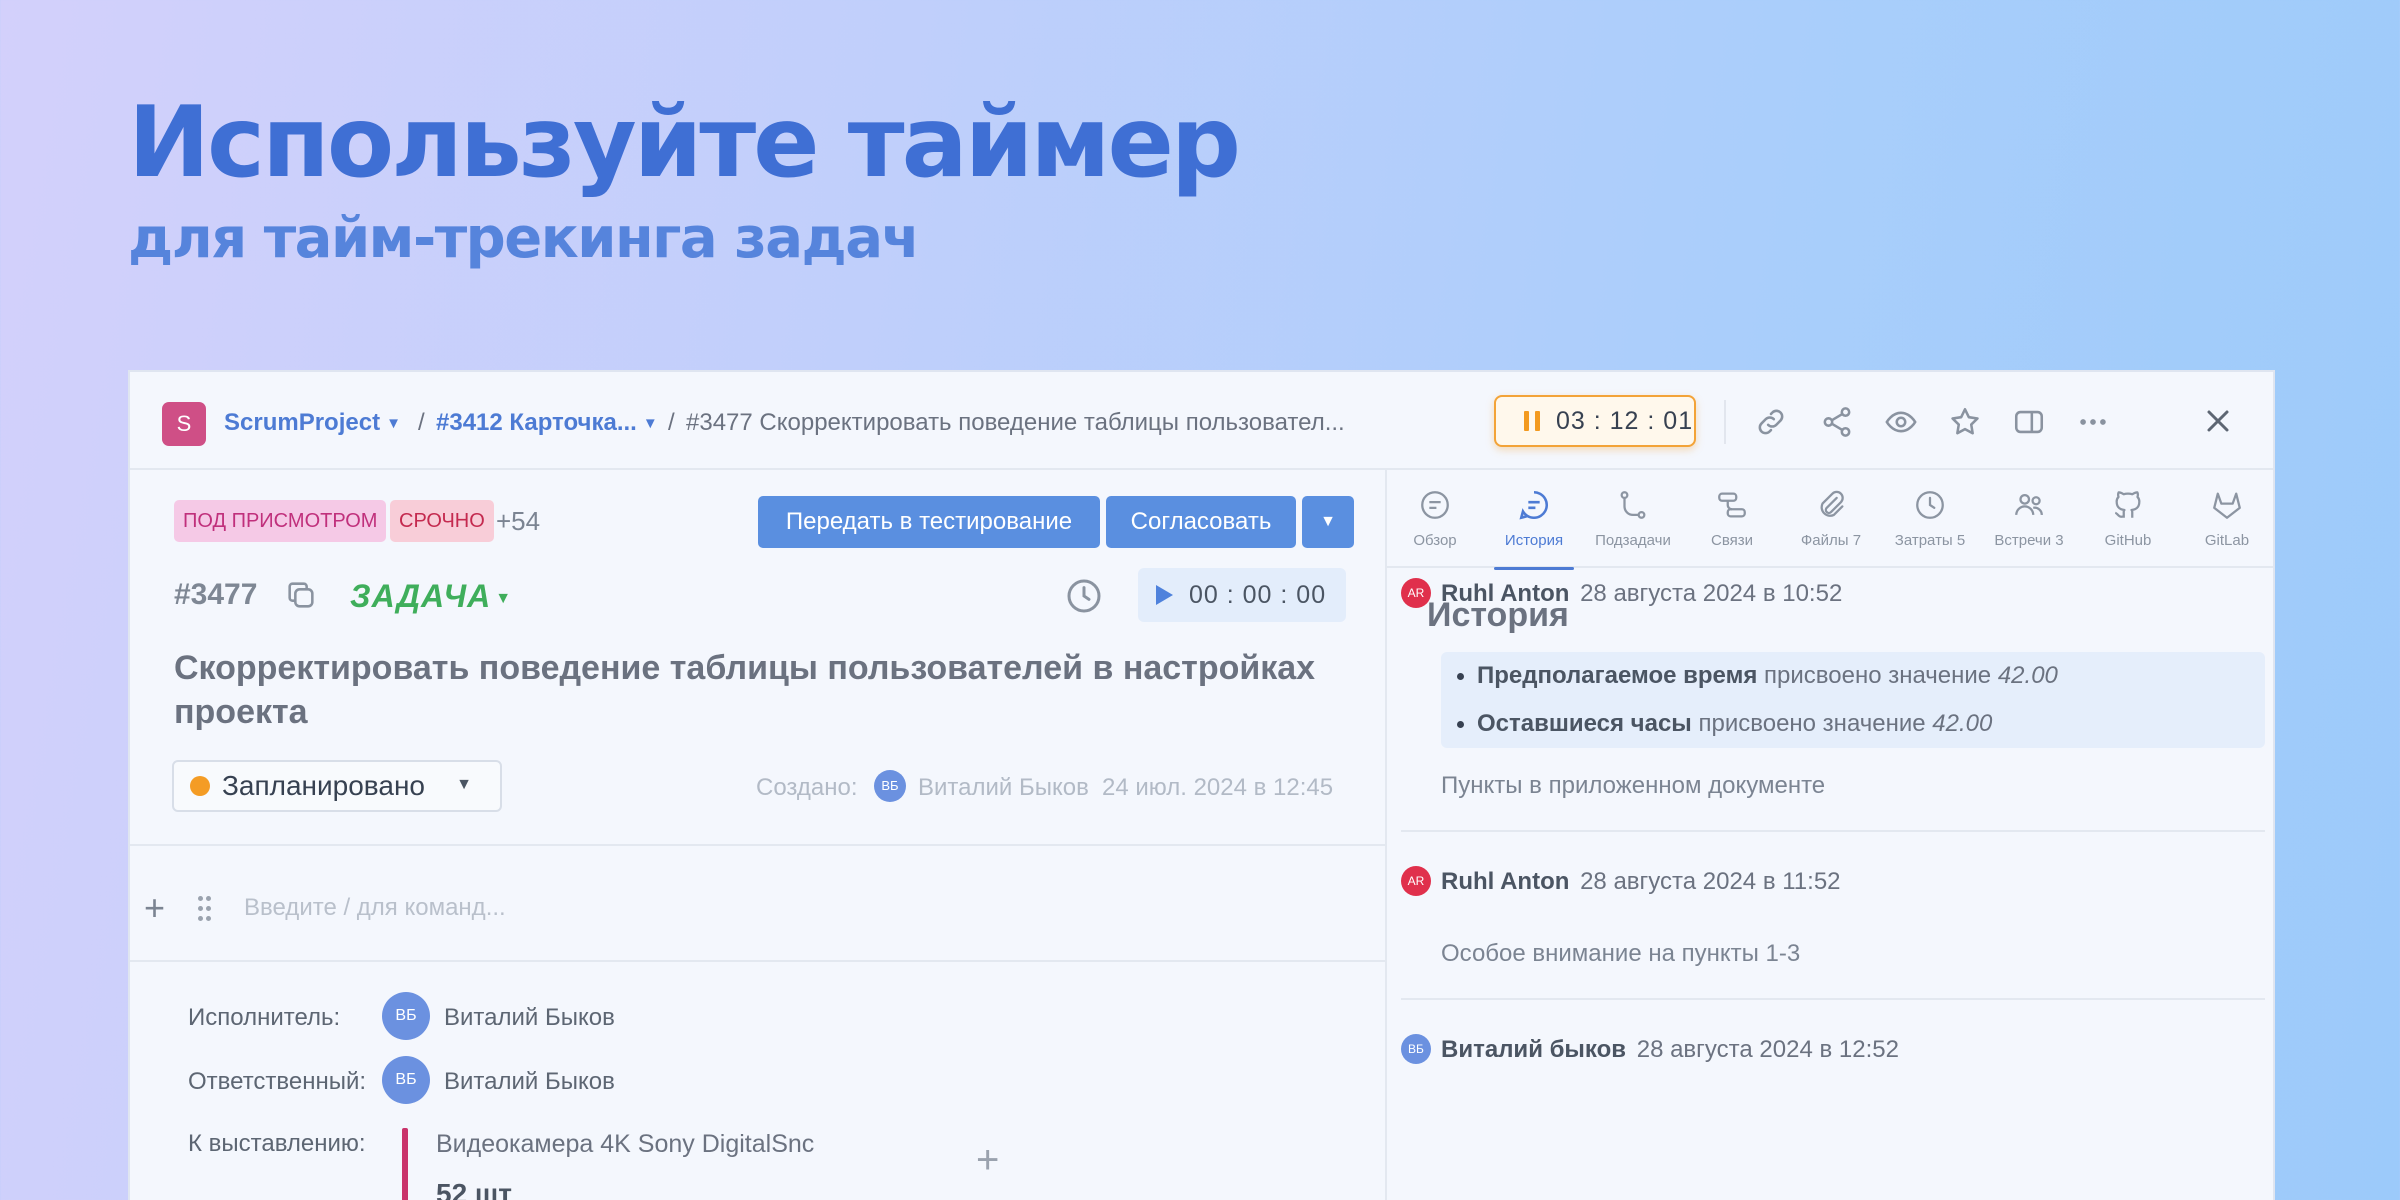 The width and height of the screenshot is (2400, 1200). Describe the element at coordinates (2027, 675) in the screenshot. I see `change-value: 42.00` at that location.